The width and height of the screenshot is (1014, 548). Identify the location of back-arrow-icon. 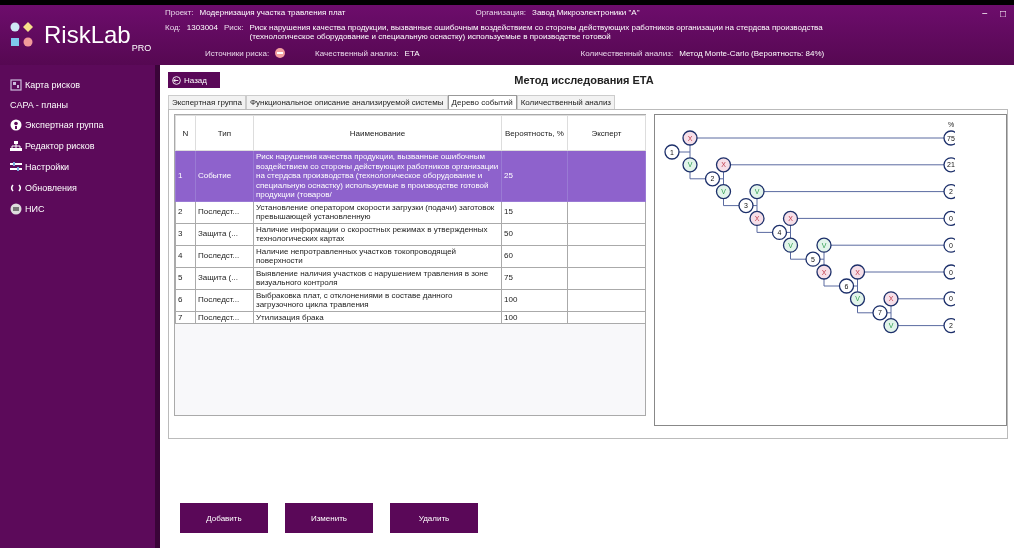
(176, 80).